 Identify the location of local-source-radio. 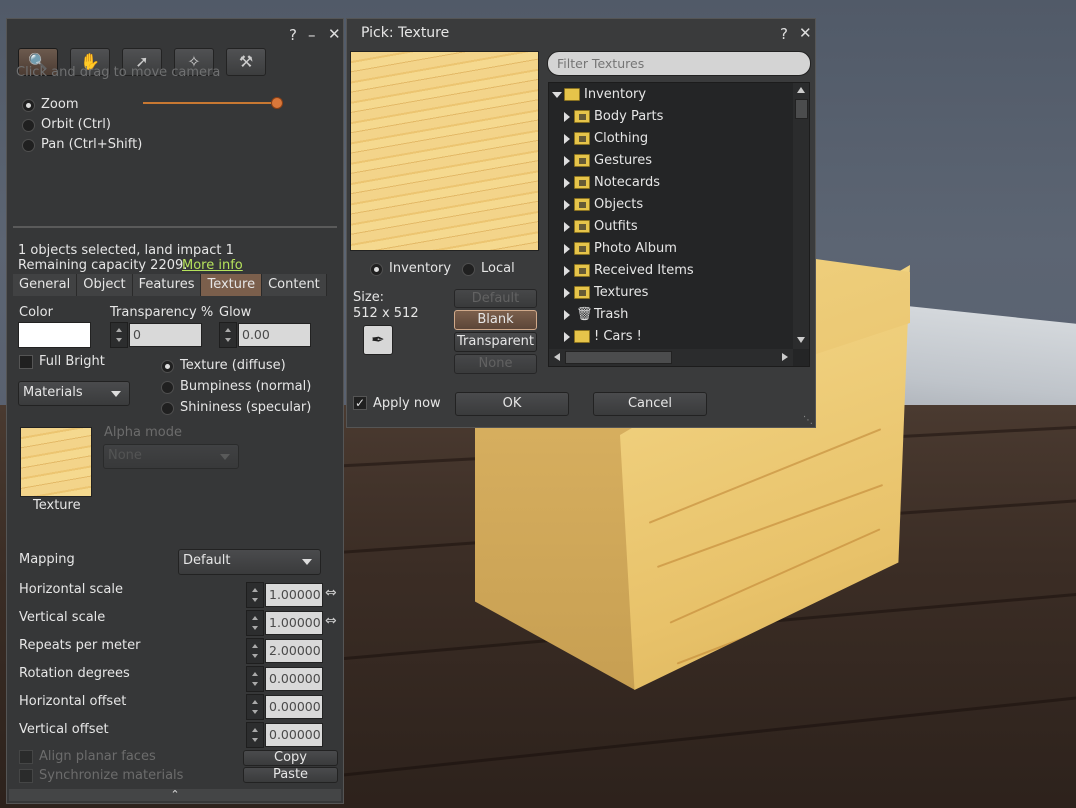
(468, 269).